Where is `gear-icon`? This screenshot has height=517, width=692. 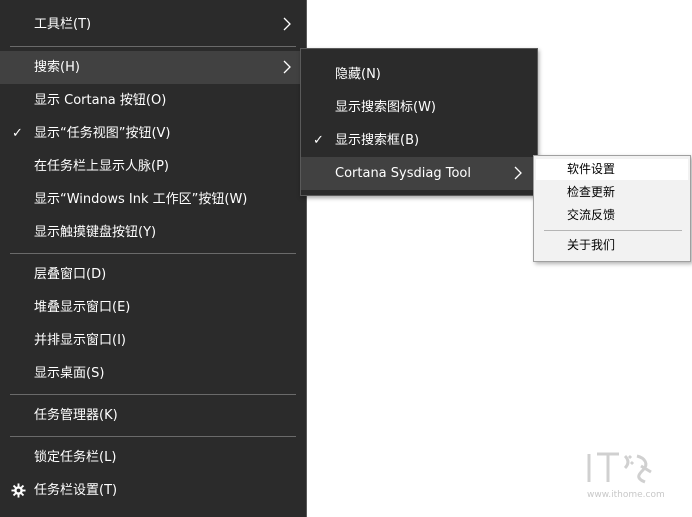 gear-icon is located at coordinates (18, 490).